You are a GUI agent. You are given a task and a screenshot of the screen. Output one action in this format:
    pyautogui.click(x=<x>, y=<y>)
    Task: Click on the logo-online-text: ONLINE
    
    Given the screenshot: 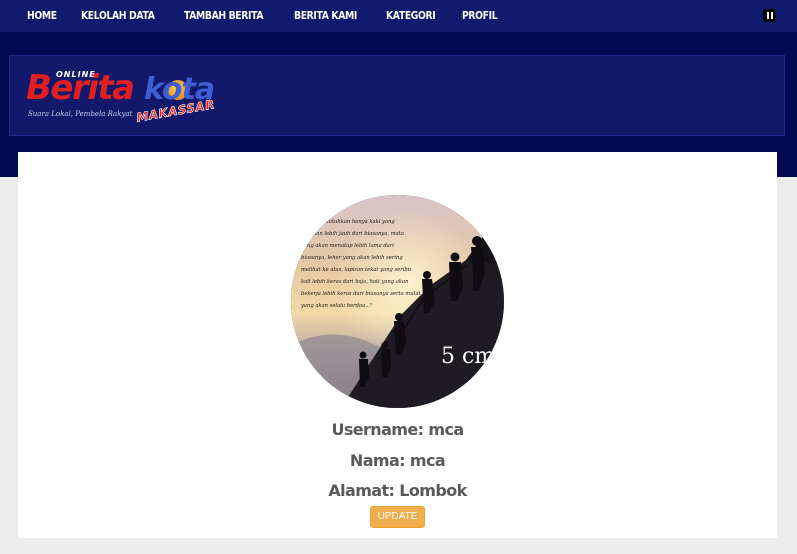 What is the action you would take?
    pyautogui.click(x=76, y=74)
    